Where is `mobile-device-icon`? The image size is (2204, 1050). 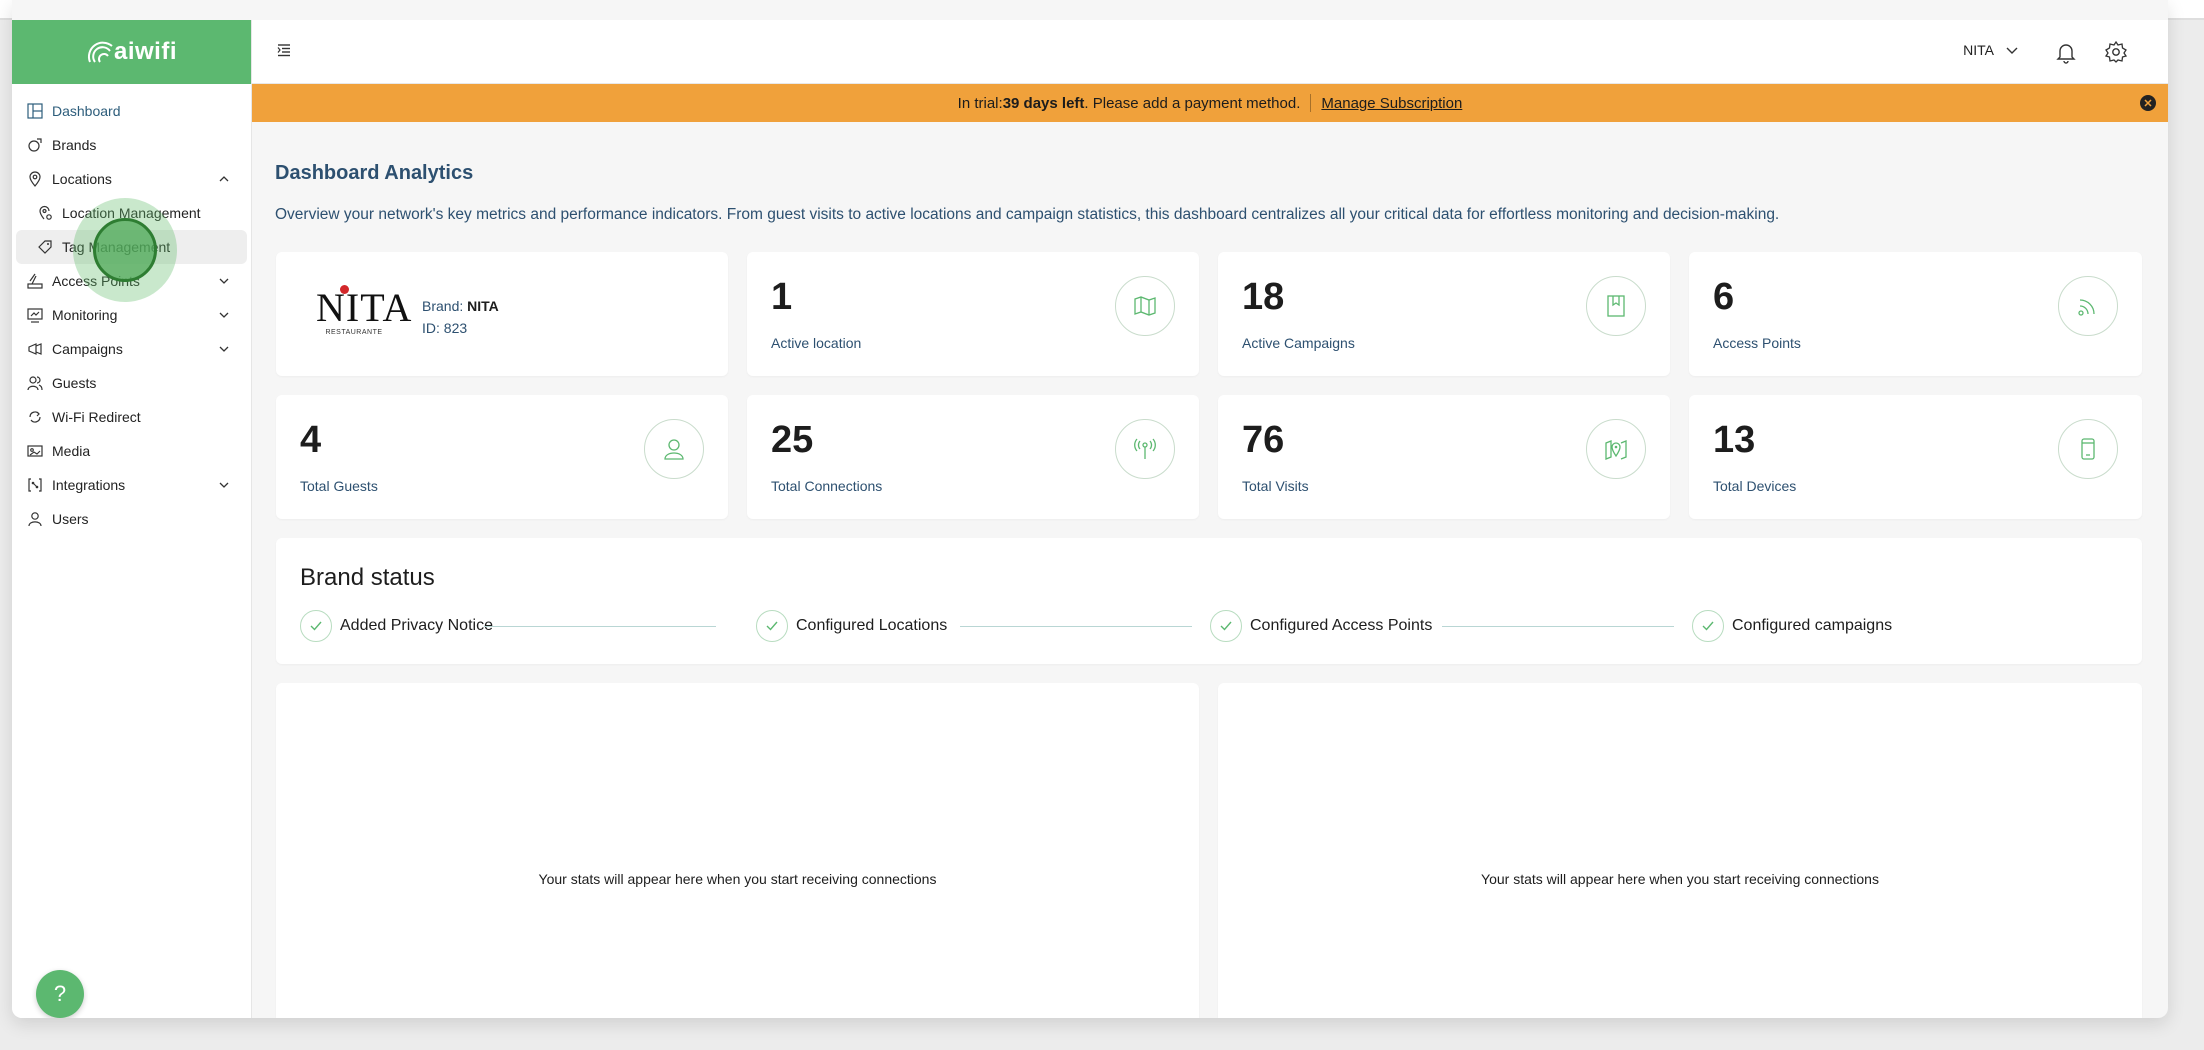
mobile-device-icon is located at coordinates (2088, 449).